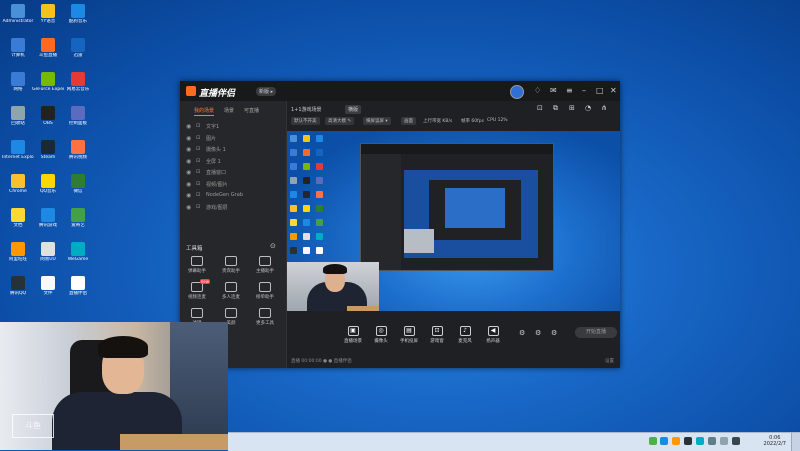 The image size is (800, 451). What do you see at coordinates (604, 108) in the screenshot?
I see `share-icon: ⋔` at bounding box center [604, 108].